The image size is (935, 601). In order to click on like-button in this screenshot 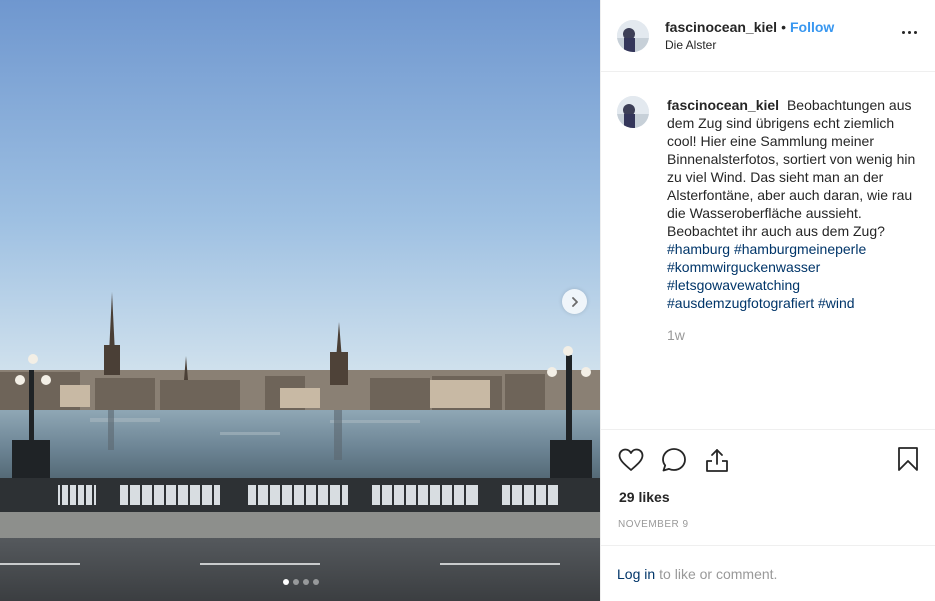, I will do `click(631, 460)`.